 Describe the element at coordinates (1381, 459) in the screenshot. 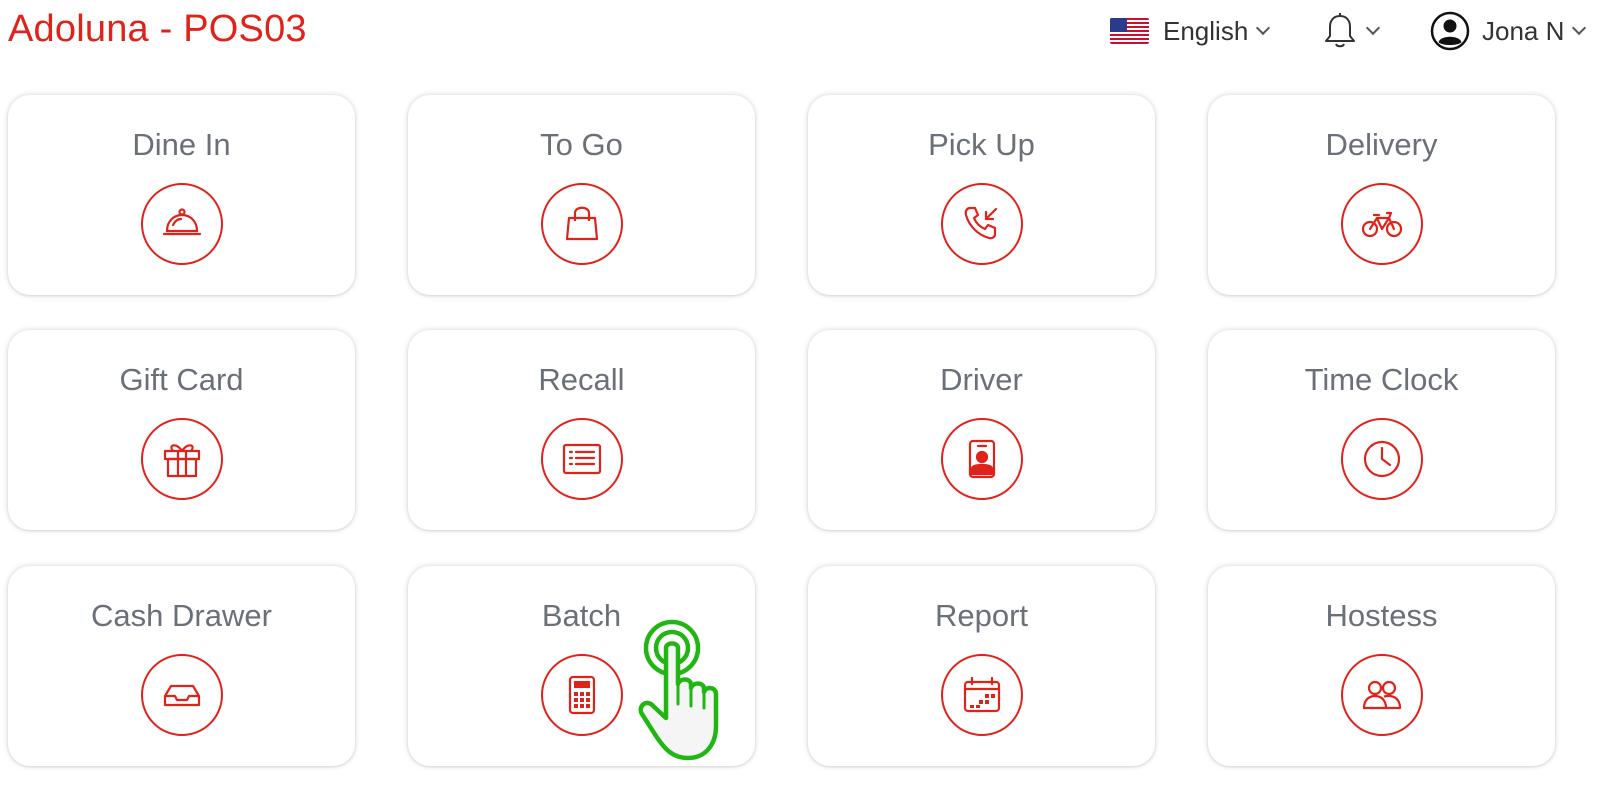

I see `clock-icon` at that location.